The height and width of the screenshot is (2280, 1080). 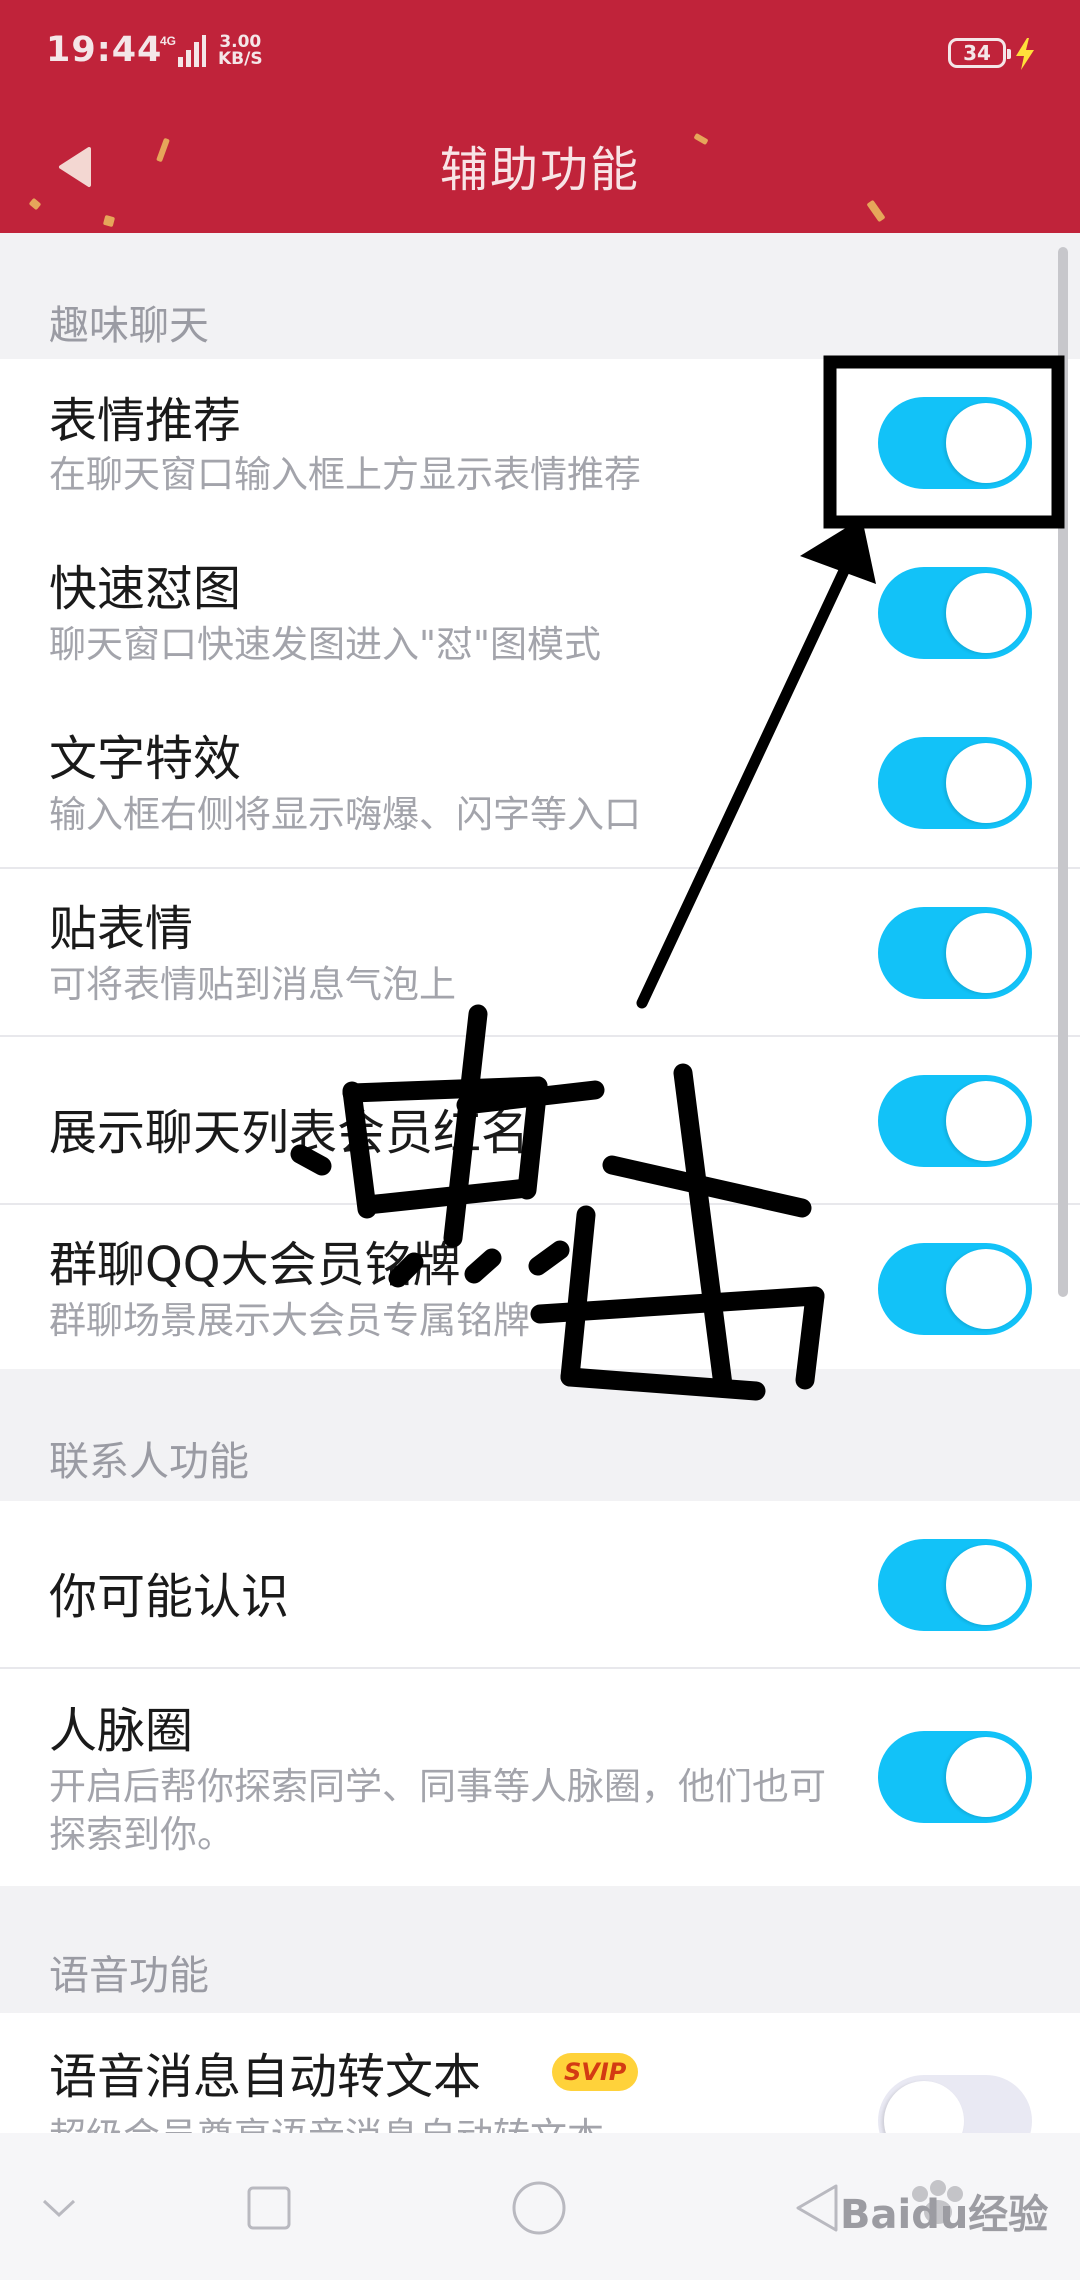 I want to click on setting-subtitle: 群聊场景展示大会员专属铭牌, so click(x=289, y=1320).